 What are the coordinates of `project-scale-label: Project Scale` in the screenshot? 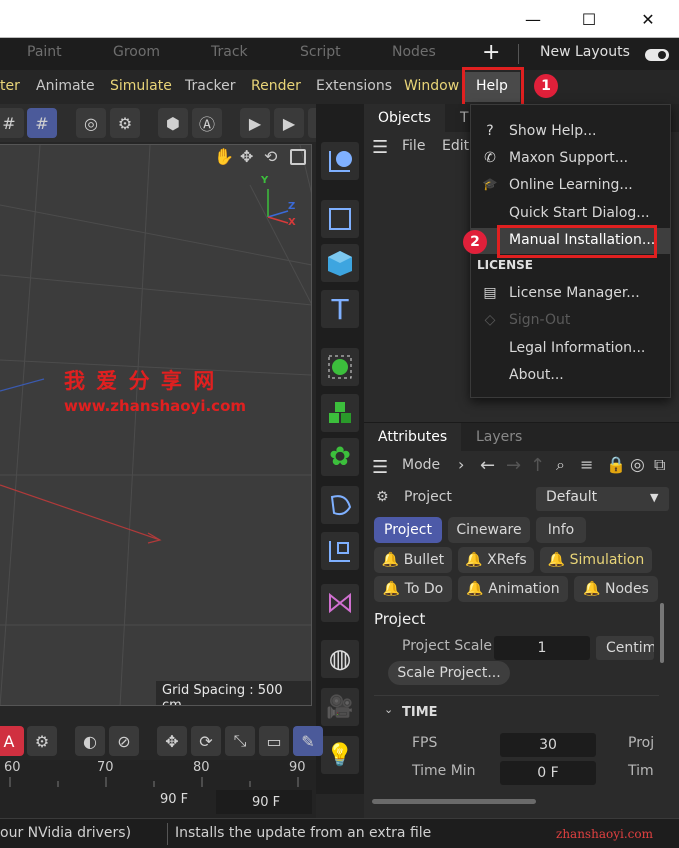 It's located at (447, 646).